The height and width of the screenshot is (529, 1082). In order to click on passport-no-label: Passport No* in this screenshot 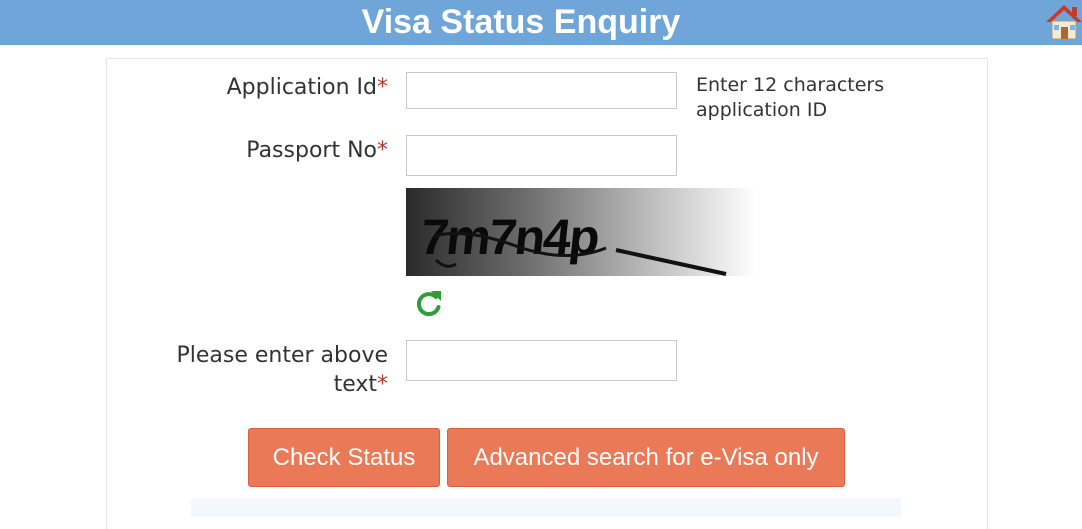, I will do `click(317, 150)`.